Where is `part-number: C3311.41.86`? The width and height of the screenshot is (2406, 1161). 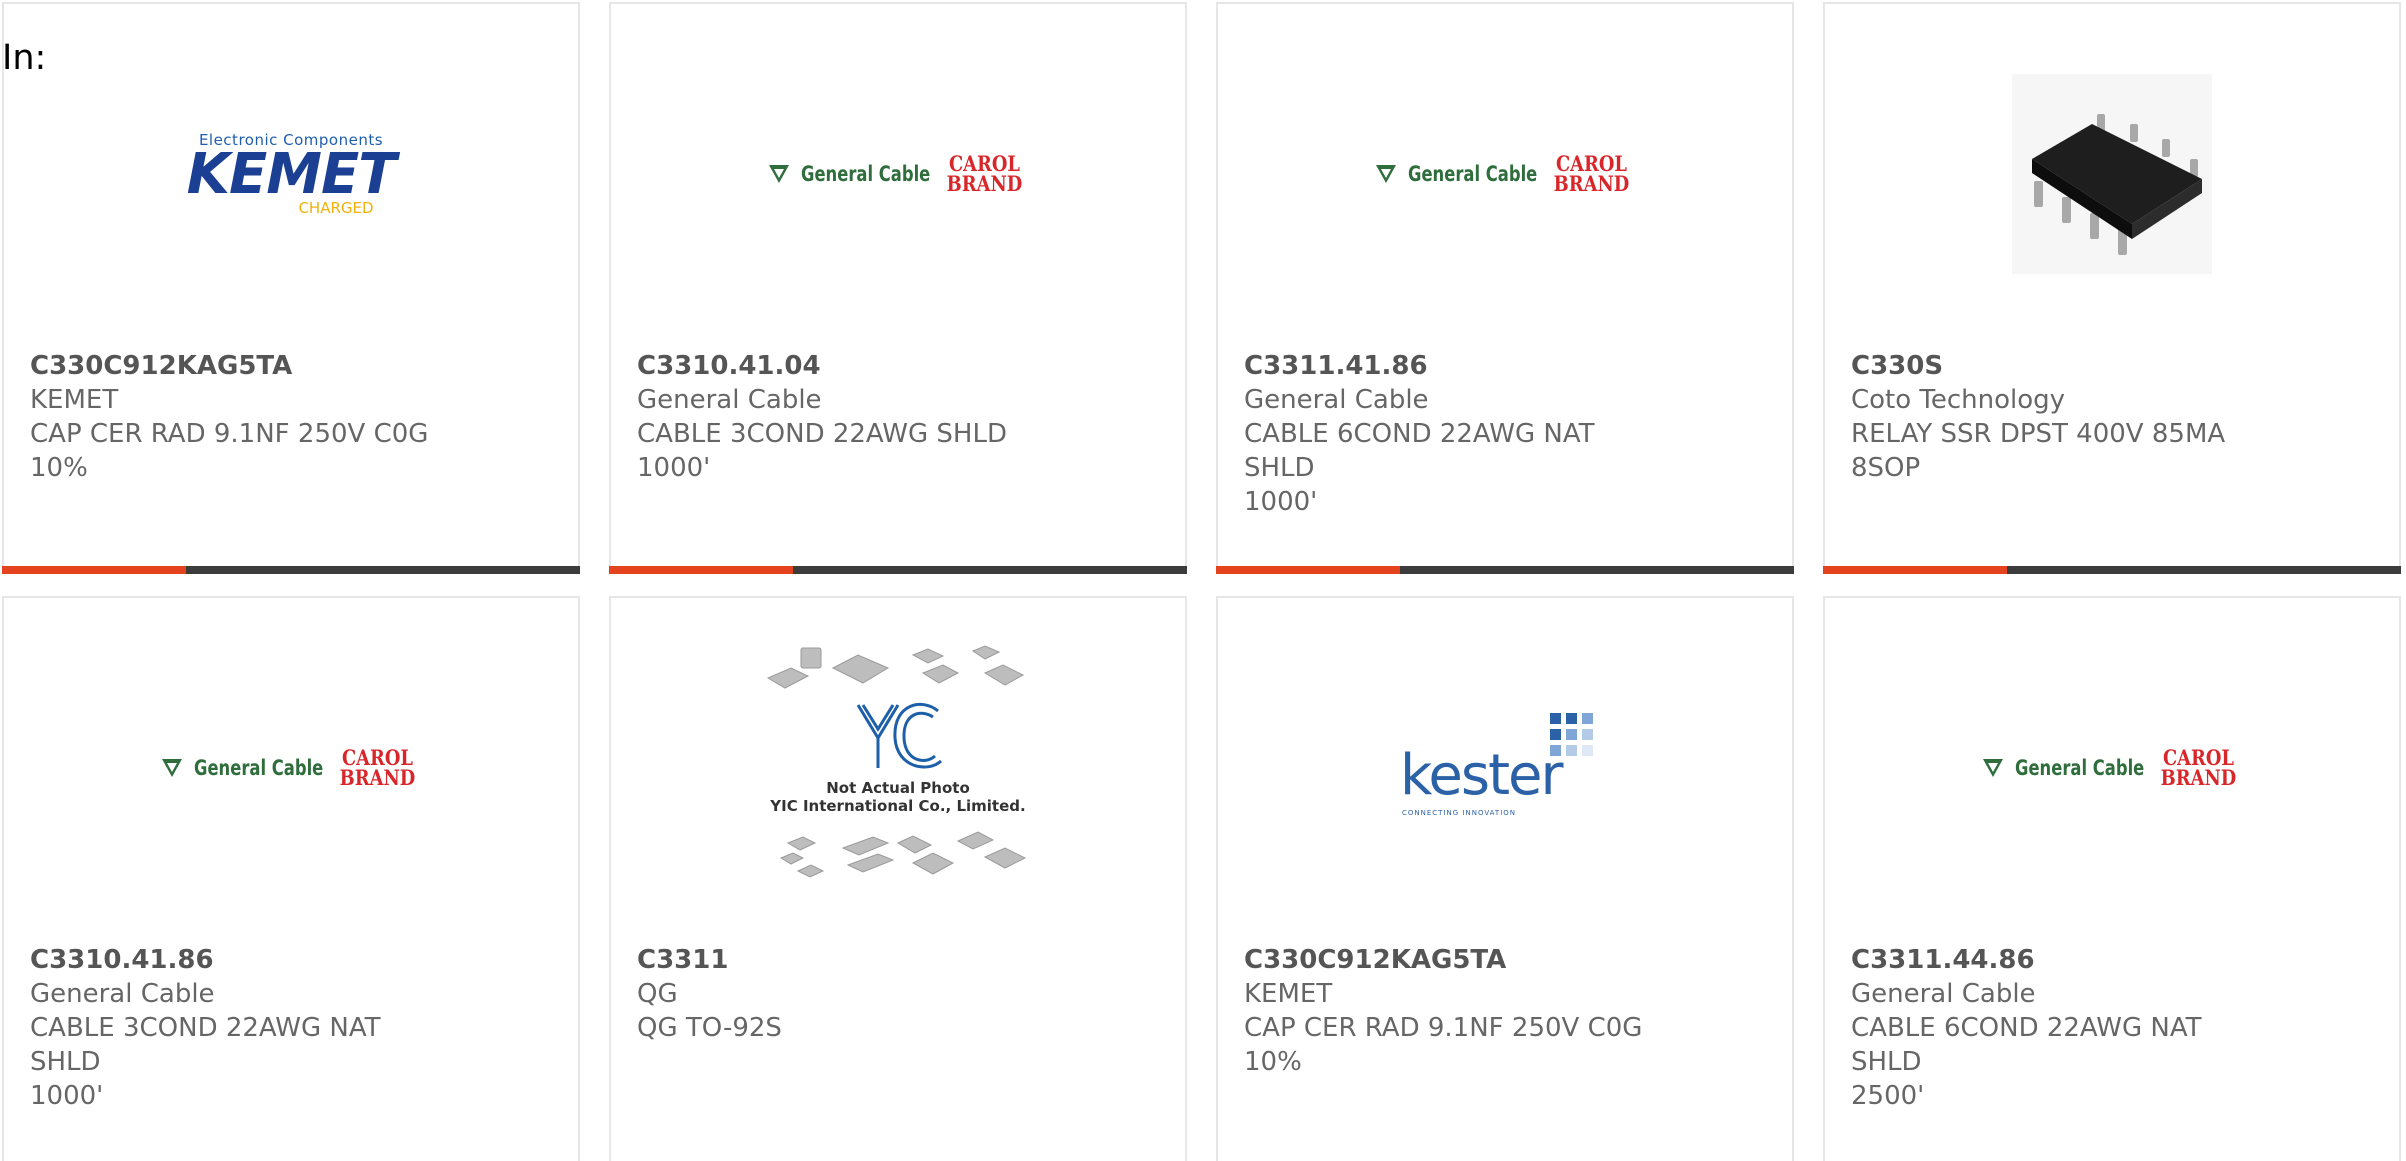 part-number: C3311.41.86 is located at coordinates (1454, 366).